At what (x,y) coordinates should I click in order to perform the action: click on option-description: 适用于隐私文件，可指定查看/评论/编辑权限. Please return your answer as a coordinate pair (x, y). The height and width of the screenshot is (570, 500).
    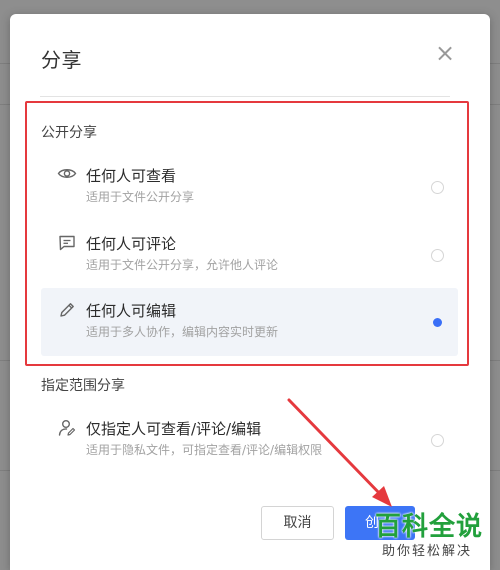
    Looking at the image, I should click on (204, 450).